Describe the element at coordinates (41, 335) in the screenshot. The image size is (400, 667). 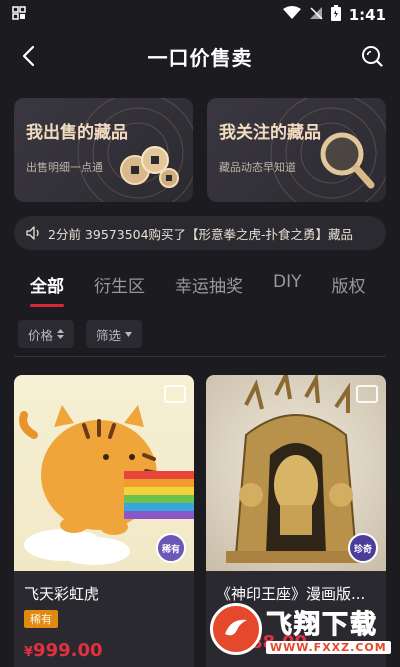
I see `filter-label: 价格` at that location.